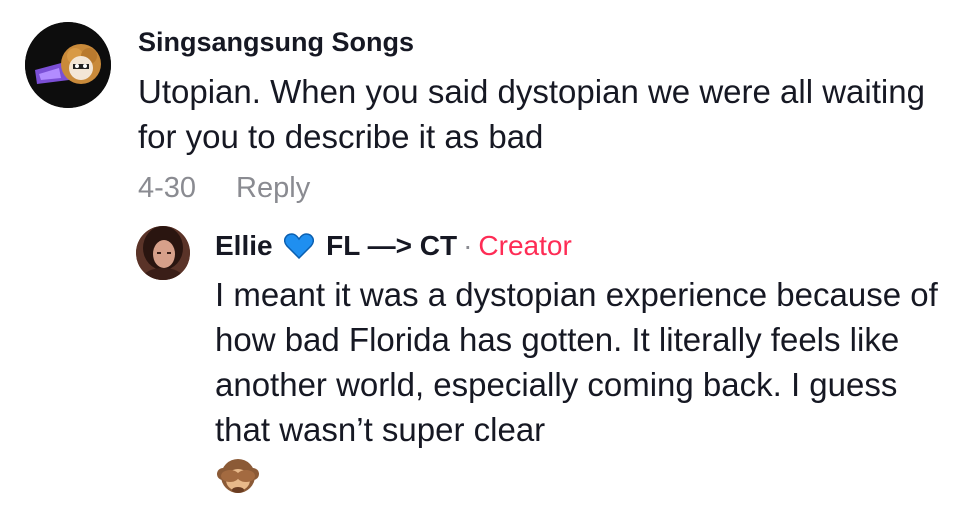 The image size is (980, 513). Describe the element at coordinates (163, 253) in the screenshot. I see `creator-avatar` at that location.